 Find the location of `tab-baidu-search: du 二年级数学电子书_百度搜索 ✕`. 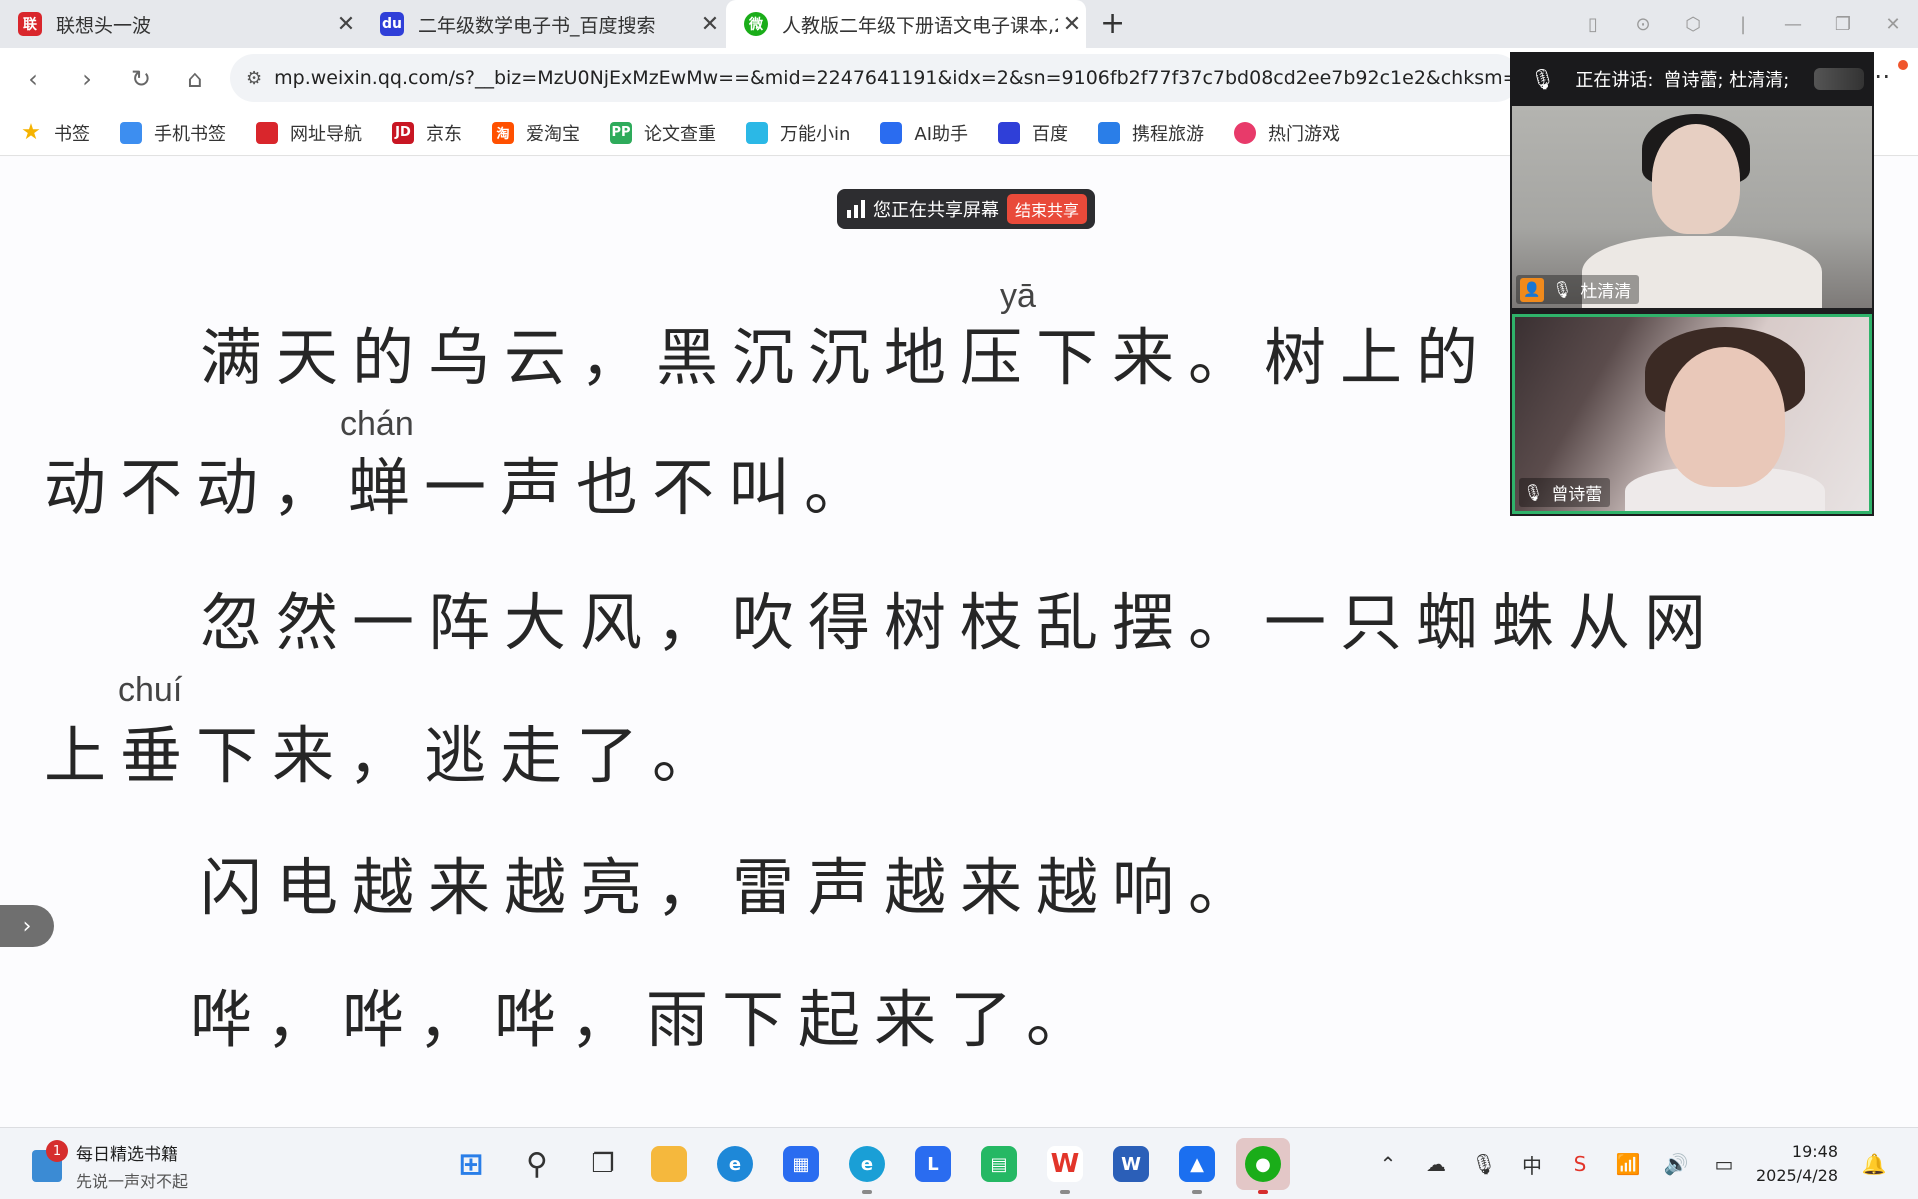

tab-baidu-search: du 二年级数学电子书_百度搜索 ✕ is located at coordinates (543, 24).